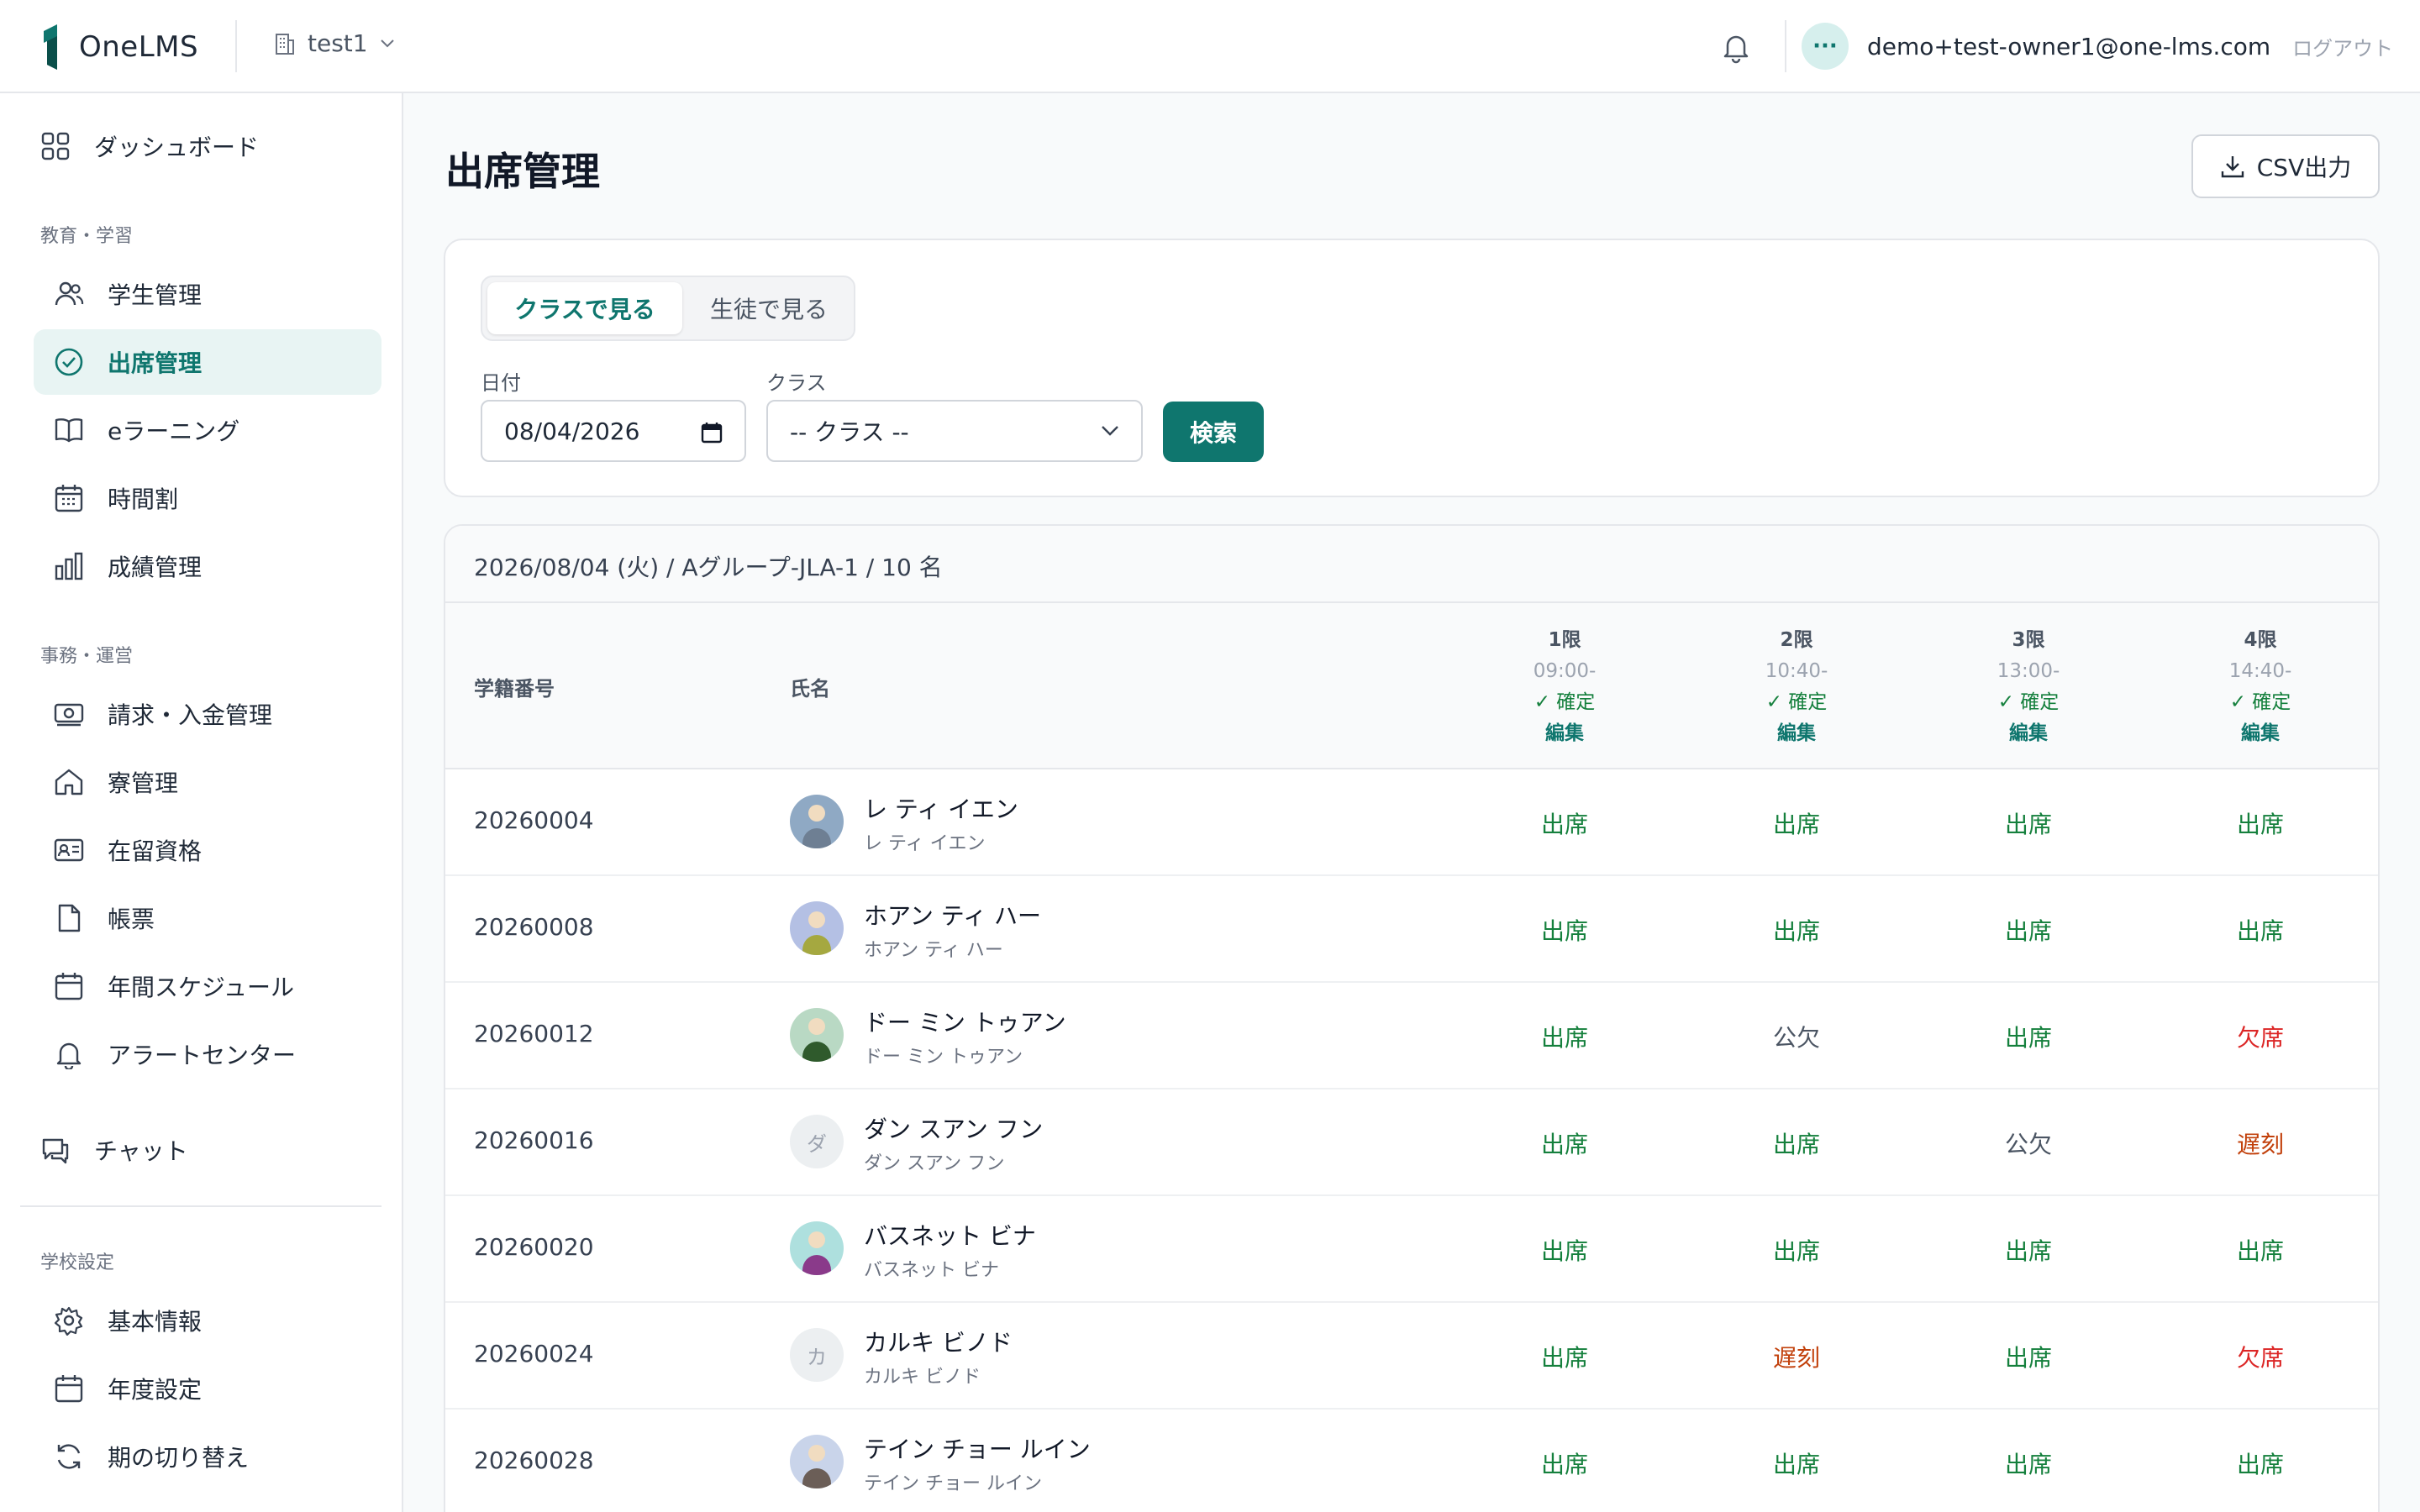 This screenshot has height=1512, width=2420. I want to click on table-row: 20260012 ドー ミン トゥアン ドー ミン トゥアン 出席 公欠 出席 欠席, so click(1411, 1036).